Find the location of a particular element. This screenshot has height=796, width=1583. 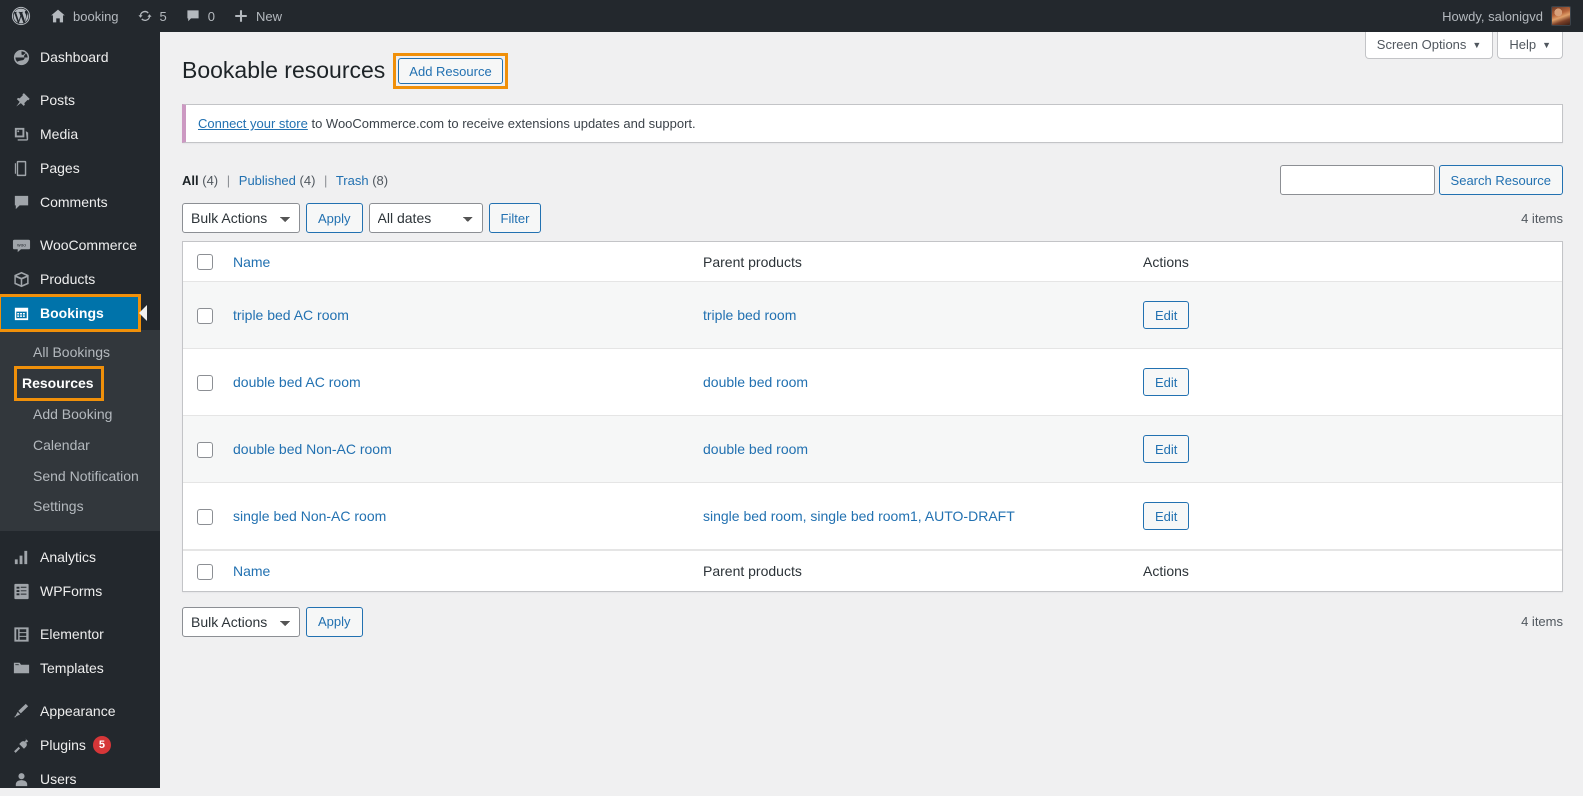

sidebar-item-send-notification: Send Notification is located at coordinates (80, 476).